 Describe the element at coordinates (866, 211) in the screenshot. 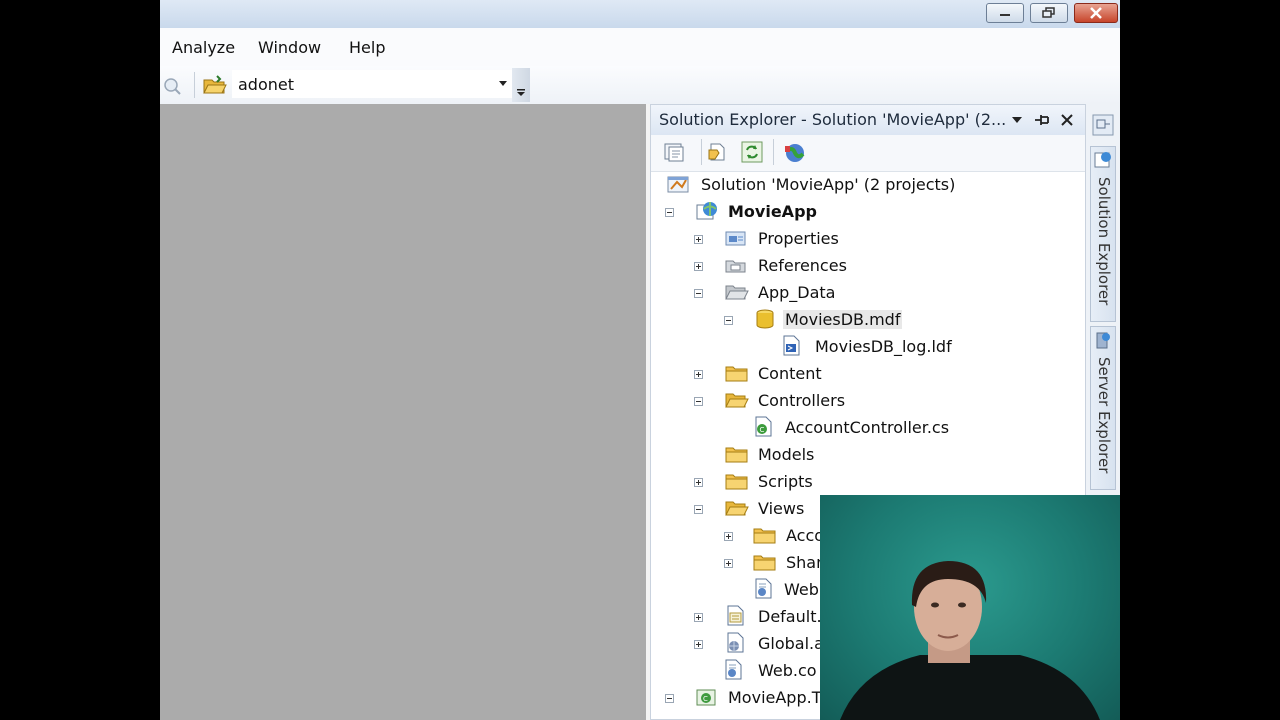

I see `tree-item-movieapp-project: MovieApp` at that location.